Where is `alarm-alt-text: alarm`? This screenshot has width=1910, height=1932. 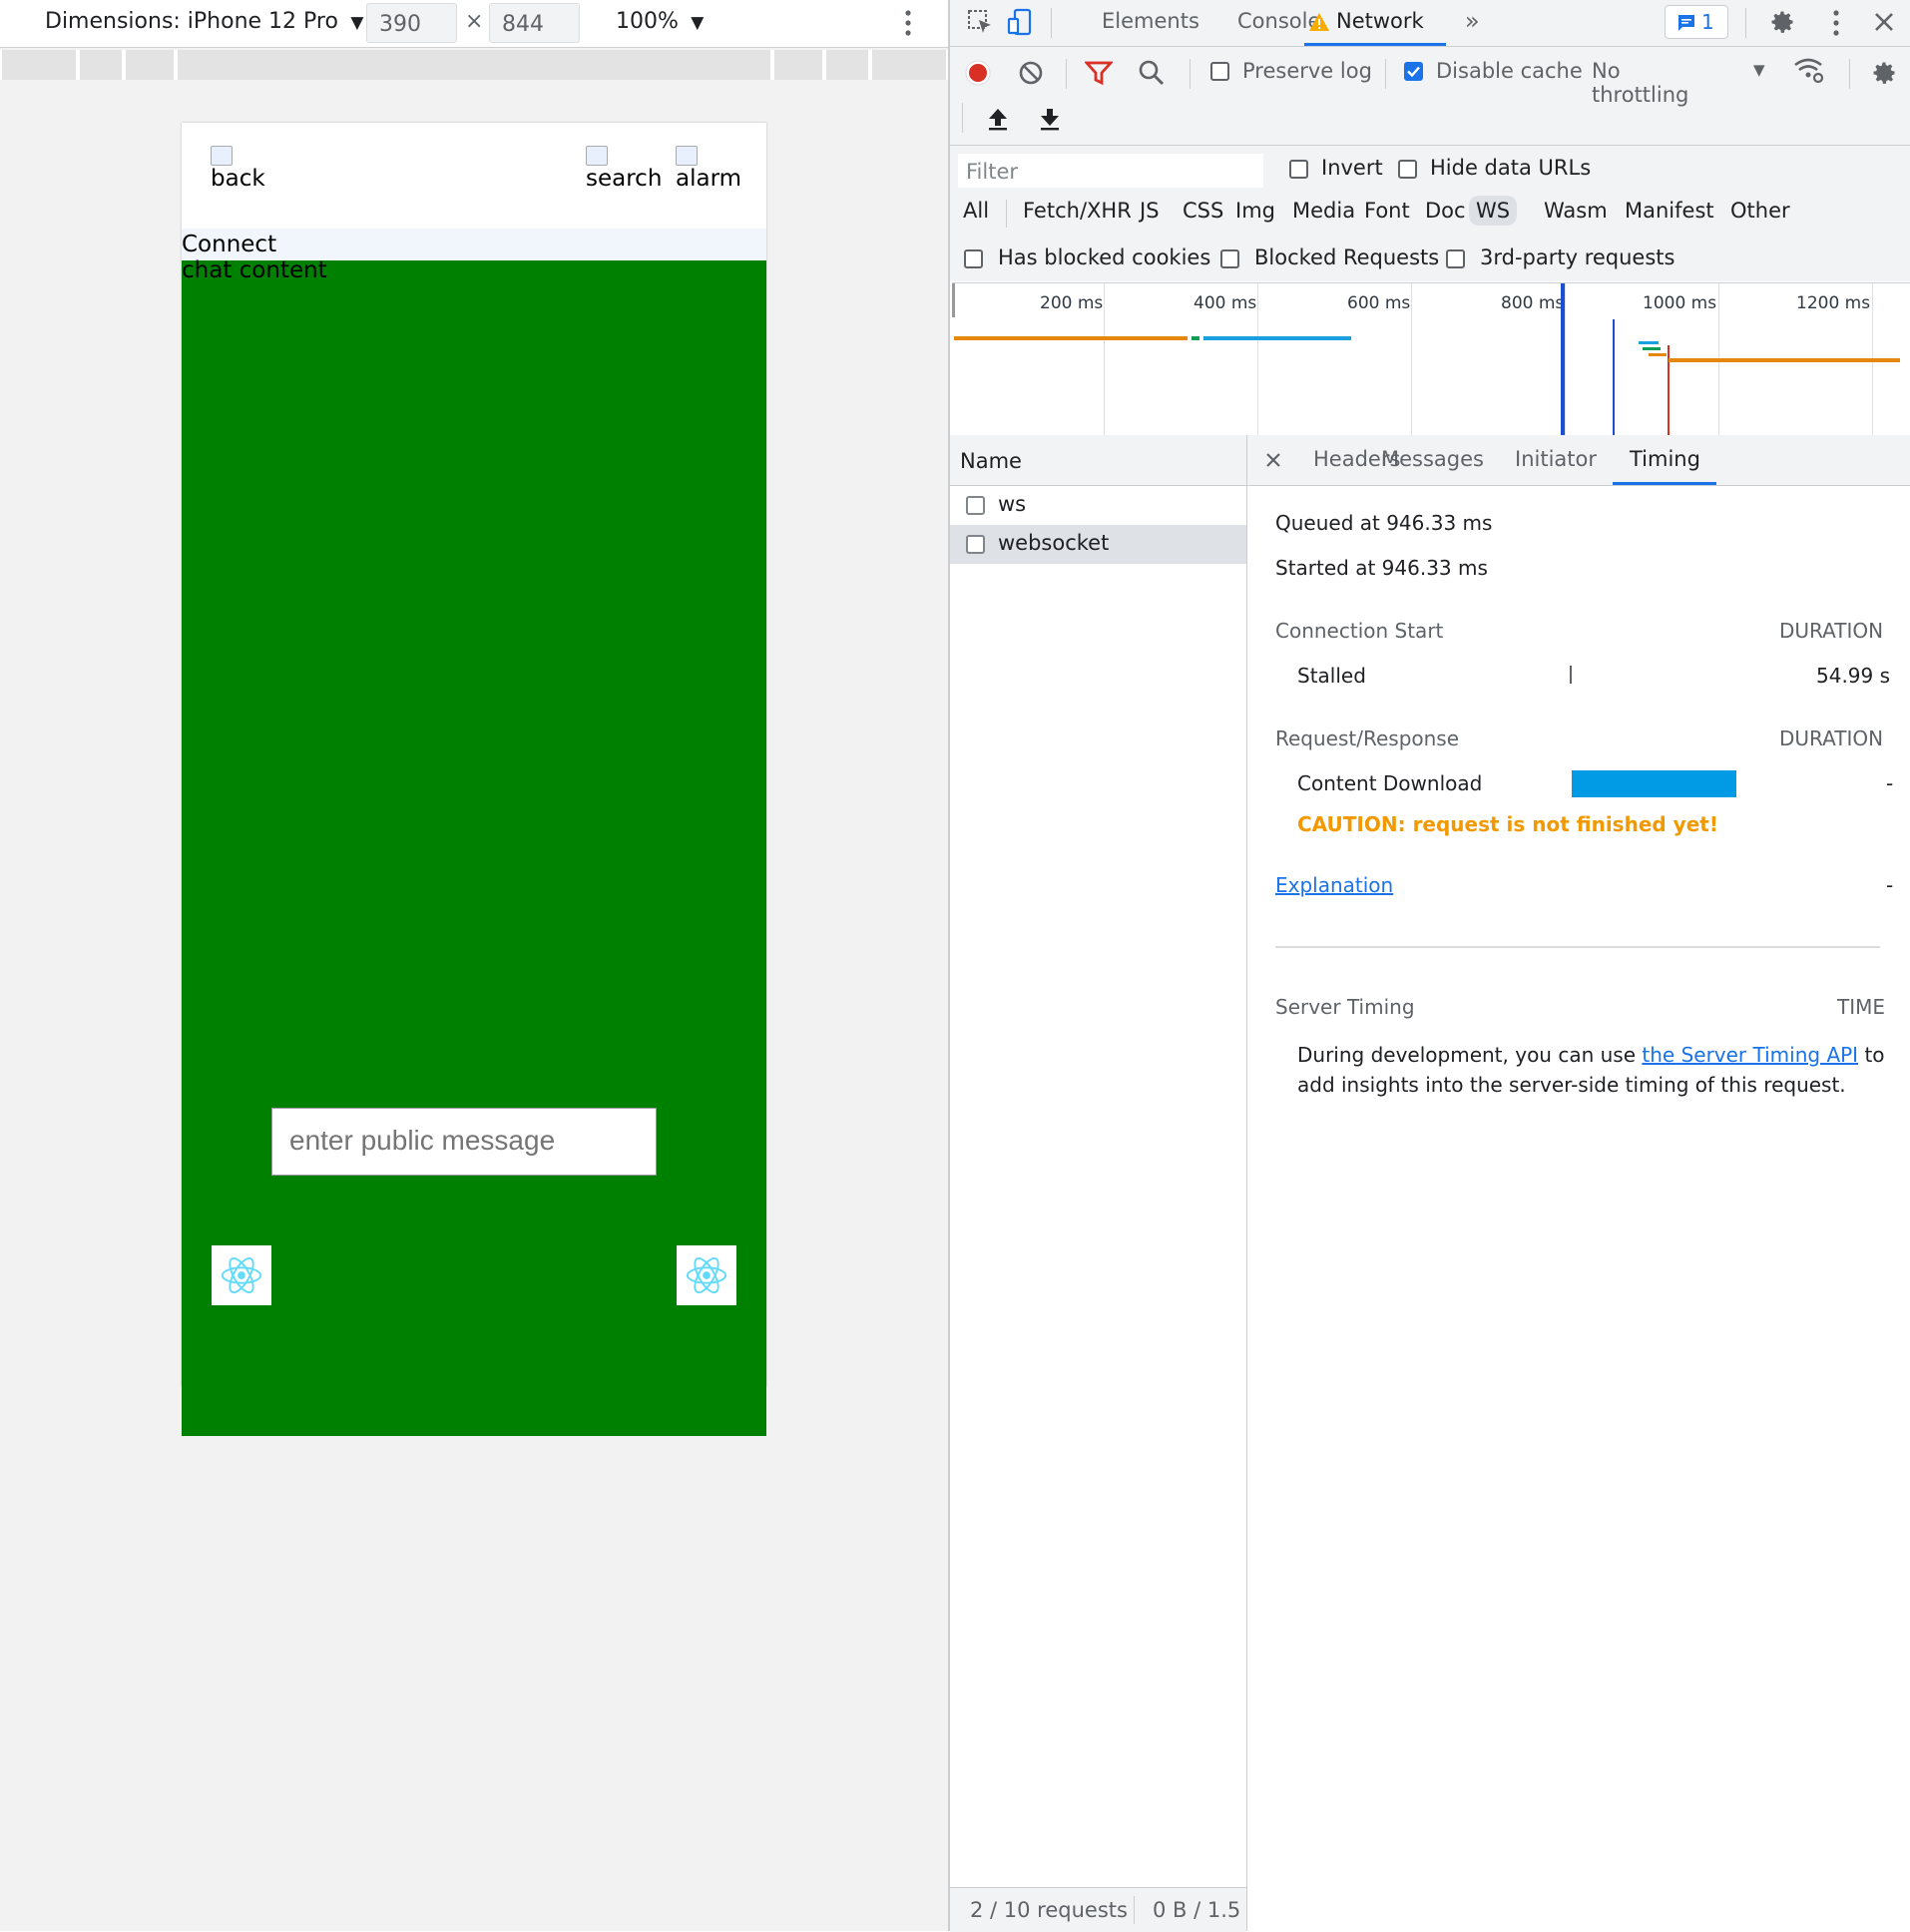
alarm-alt-text: alarm is located at coordinates (709, 179).